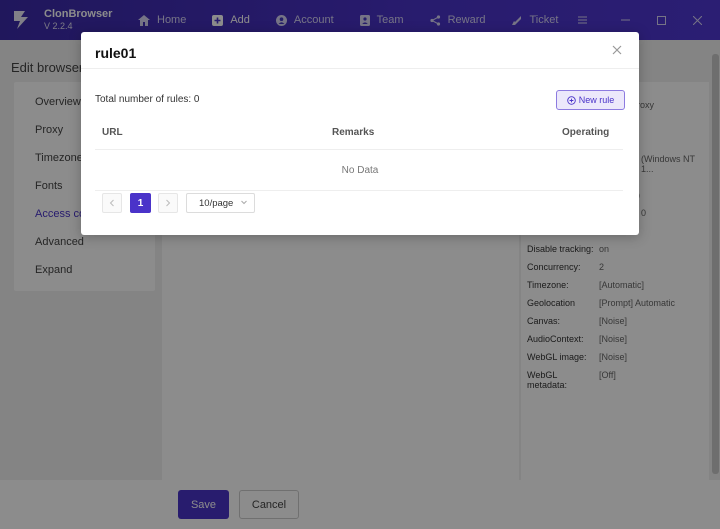  What do you see at coordinates (147, 99) in the screenshot?
I see `total-rules-text: Total number of rules: 0` at bounding box center [147, 99].